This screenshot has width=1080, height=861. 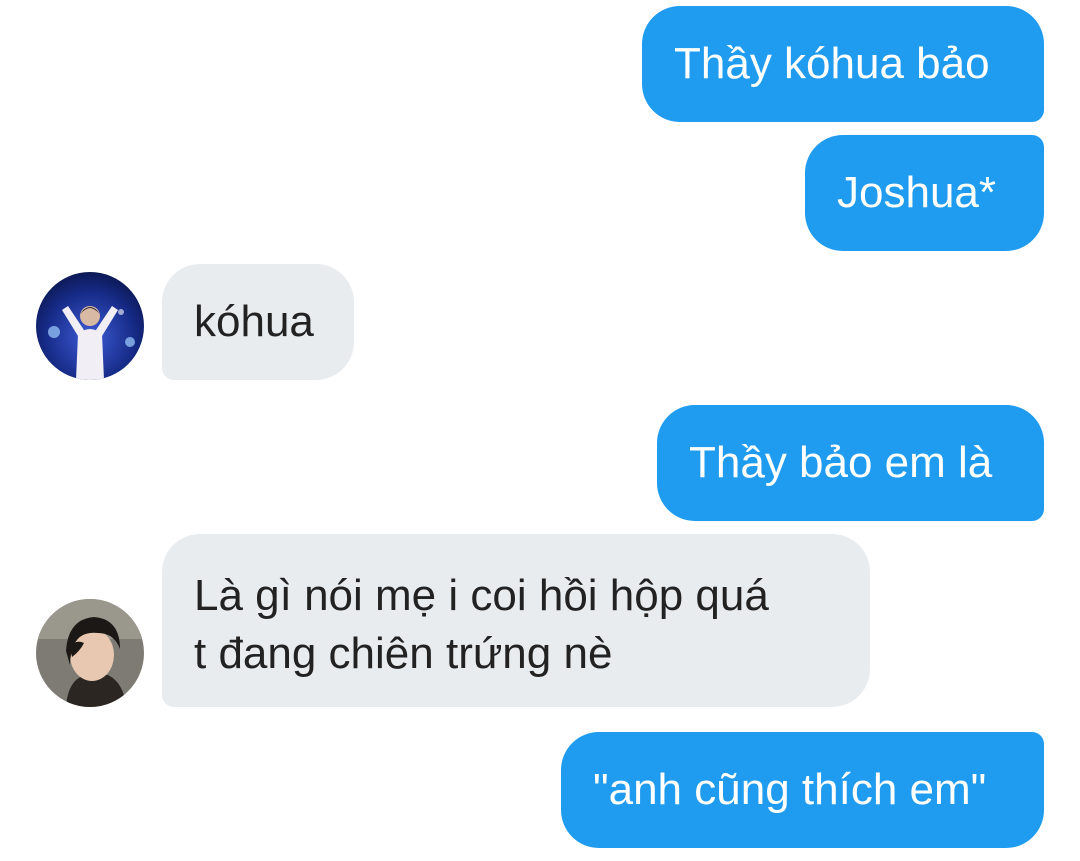 I want to click on avatar-2-image, so click(x=90, y=653).